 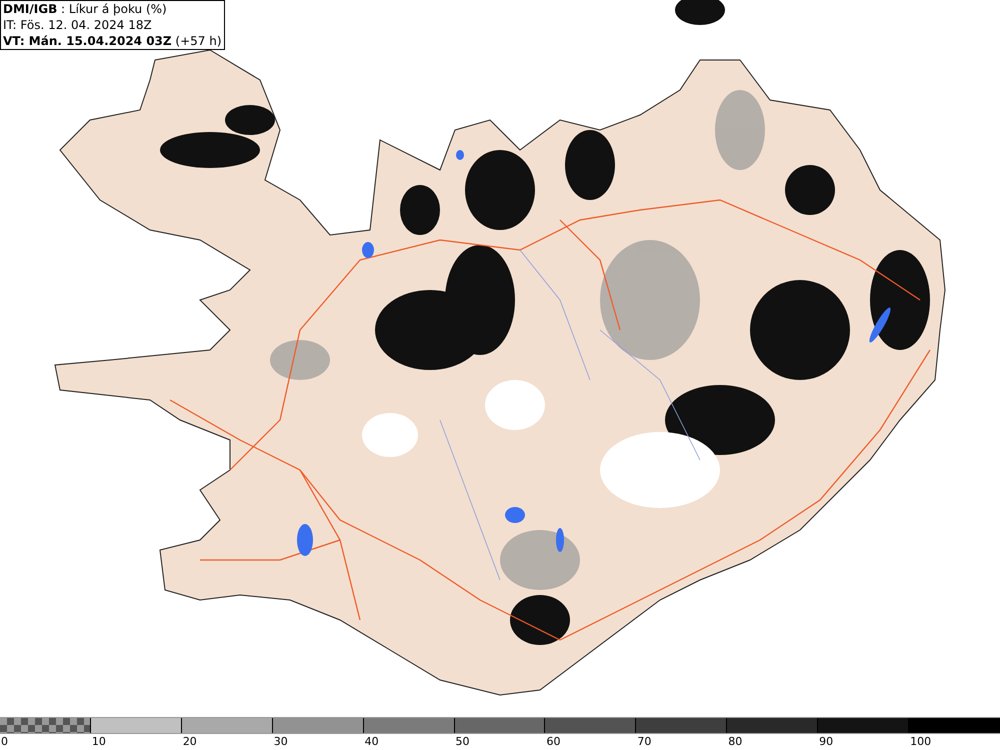 What do you see at coordinates (281, 742) in the screenshot?
I see `legend-tick-label: 30` at bounding box center [281, 742].